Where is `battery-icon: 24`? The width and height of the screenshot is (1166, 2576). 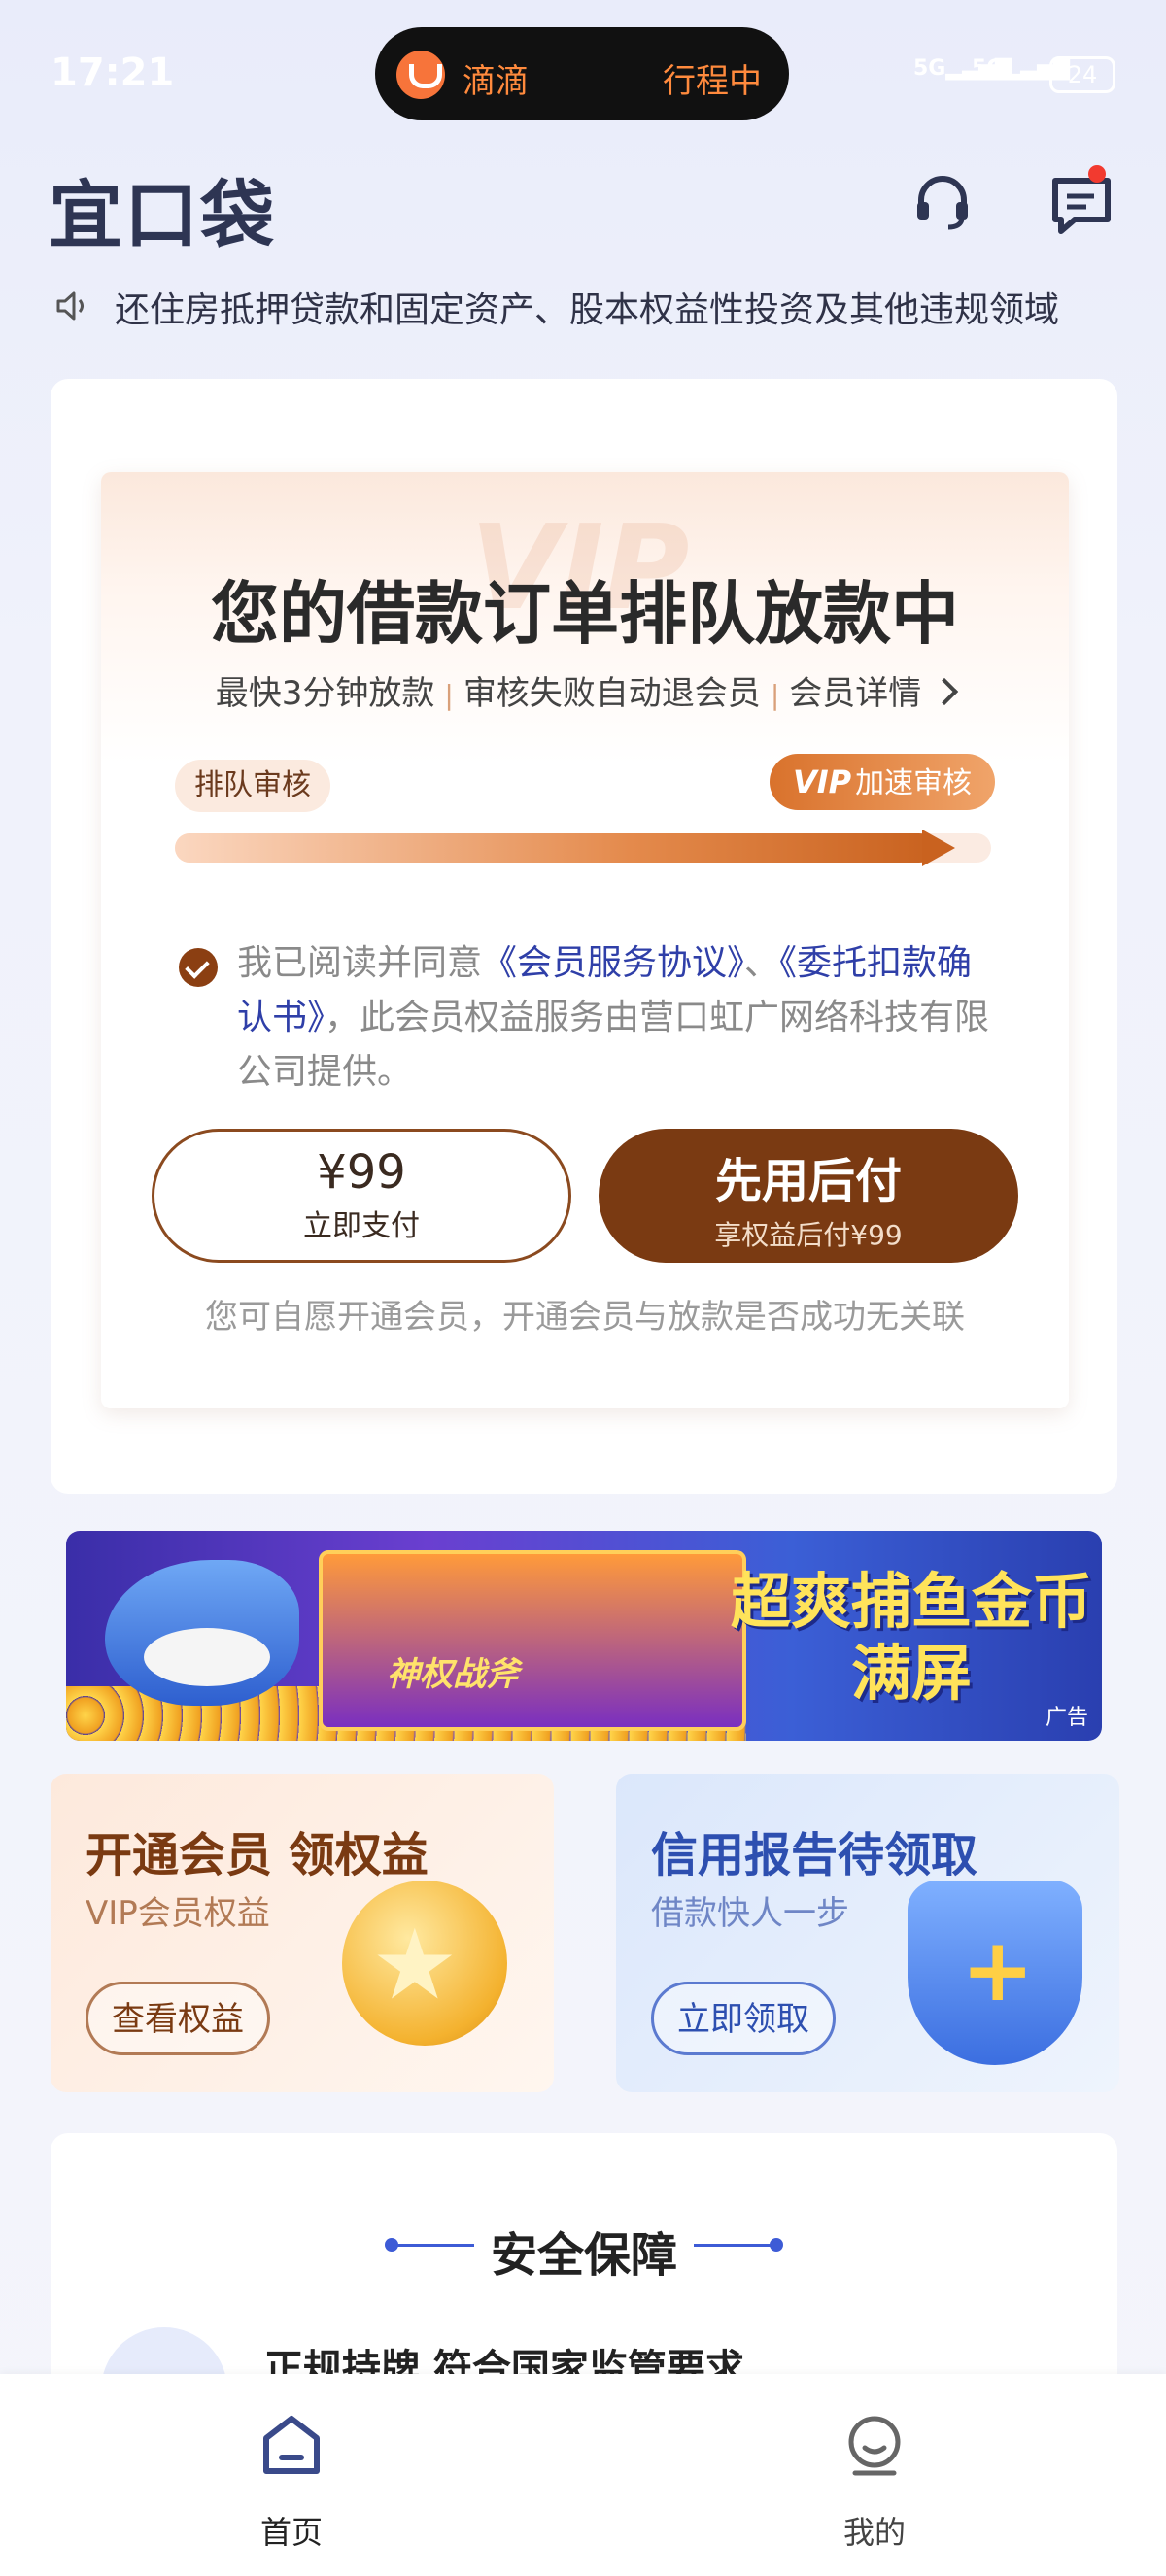
battery-icon: 24 is located at coordinates (1082, 74).